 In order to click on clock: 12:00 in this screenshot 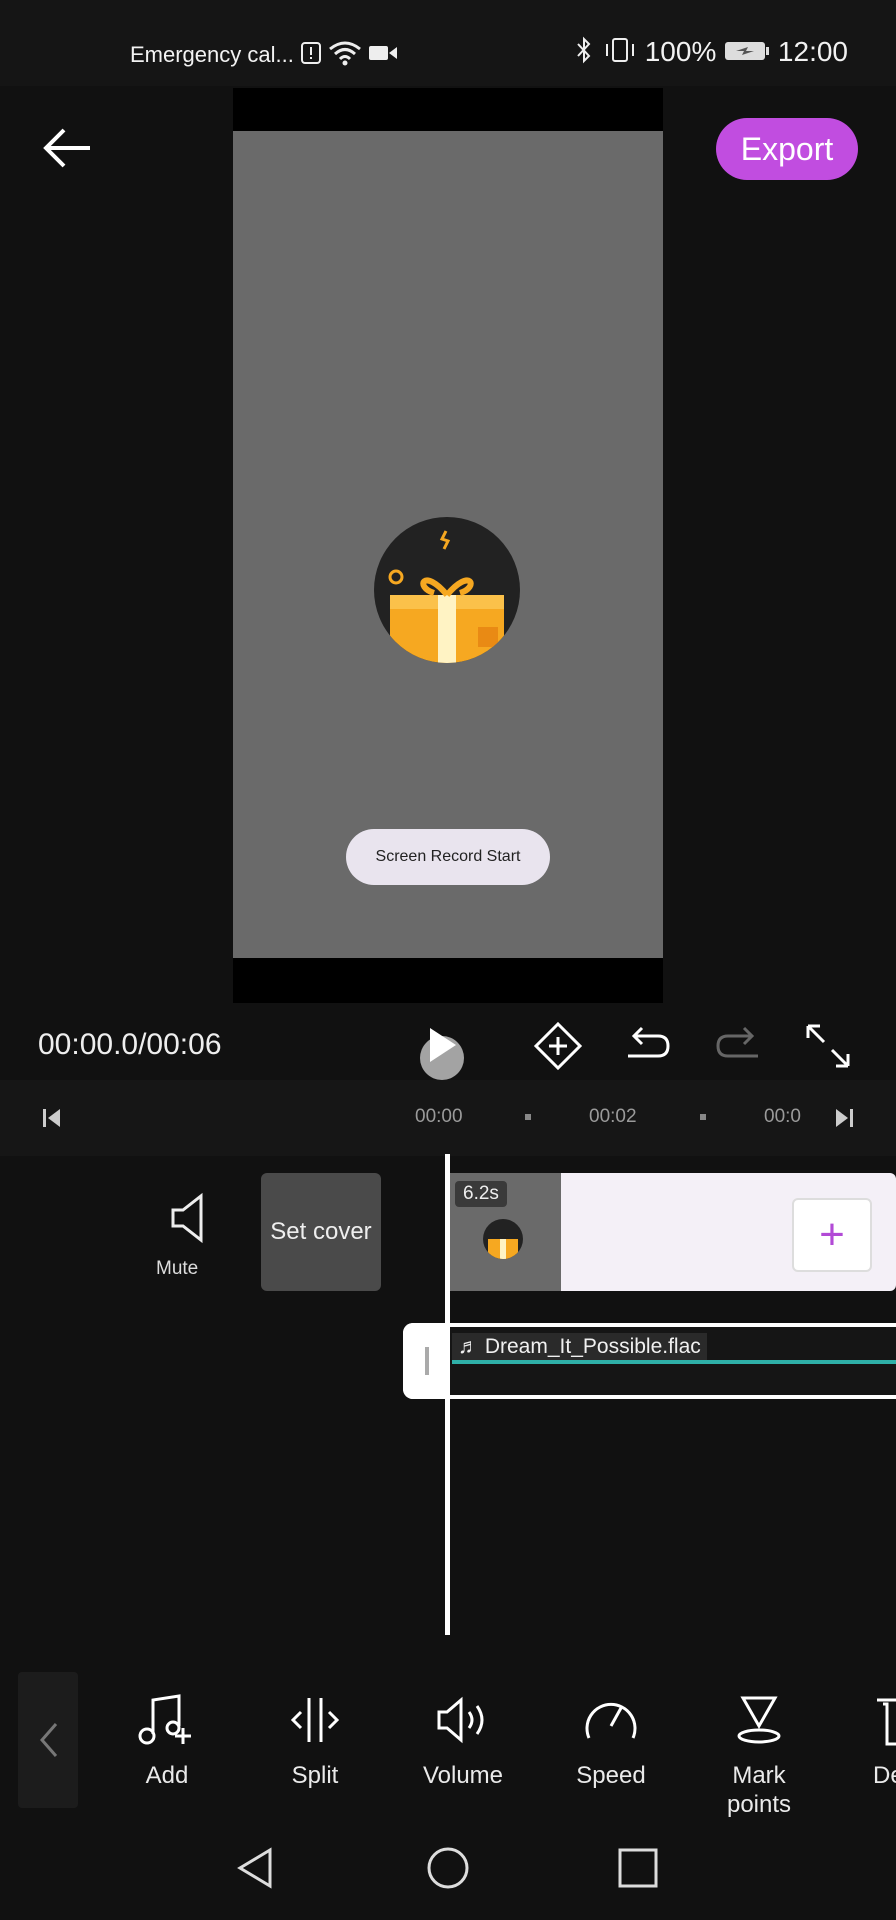, I will do `click(812, 51)`.